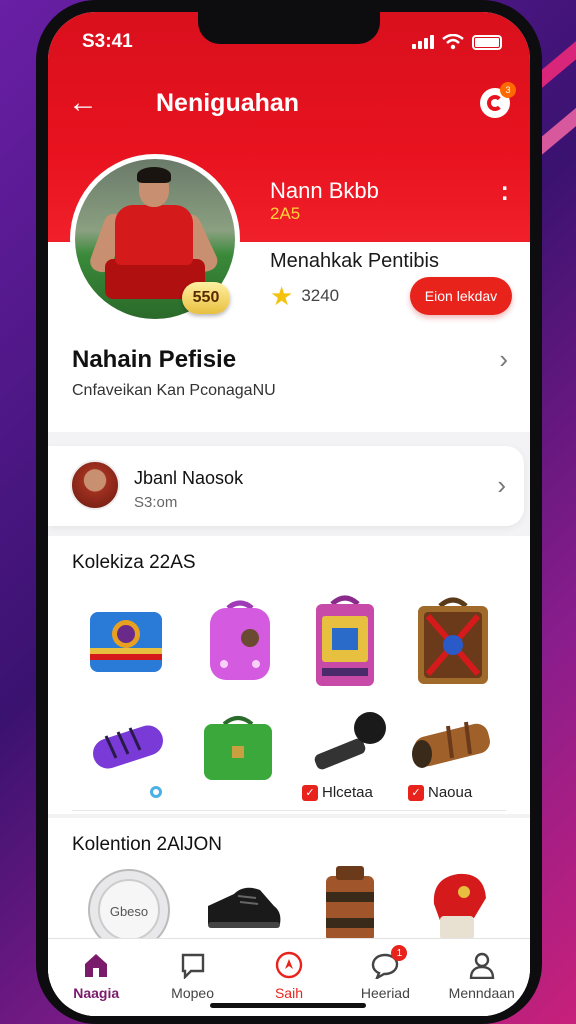  Describe the element at coordinates (351, 902) in the screenshot. I see `brown-strap-icon` at that location.